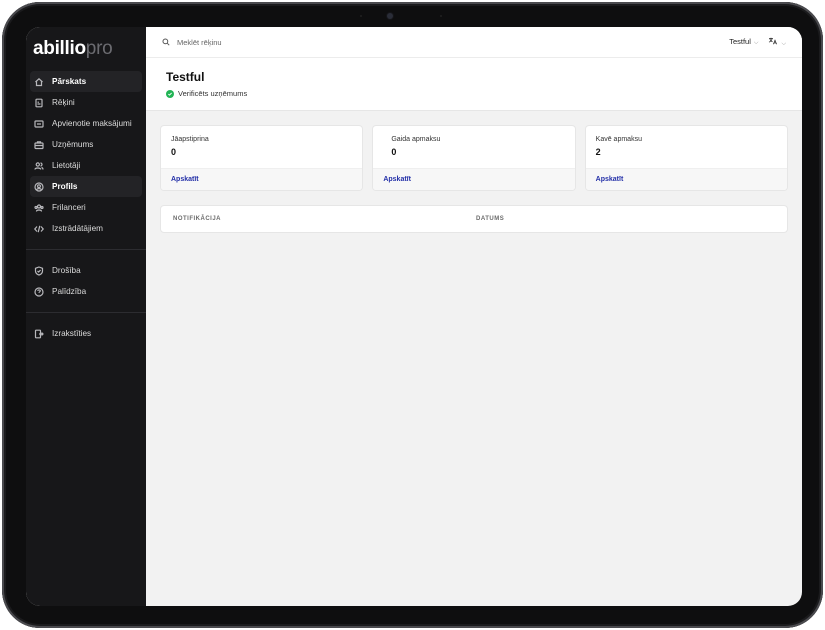 This screenshot has height=630, width=825. I want to click on sidebar-item-developers: Izstrādātājiem, so click(86, 228).